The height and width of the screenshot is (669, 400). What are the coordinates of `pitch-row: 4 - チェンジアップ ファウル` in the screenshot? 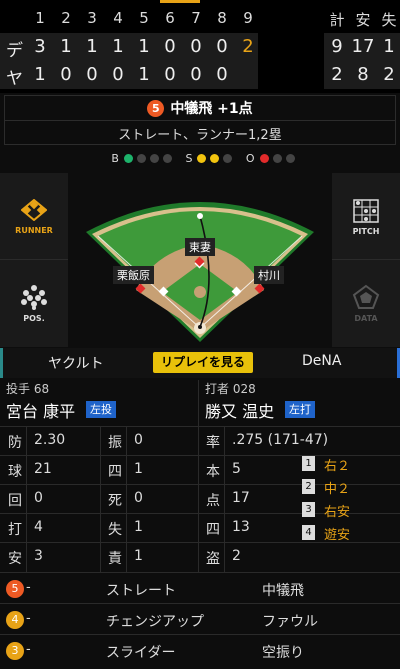 It's located at (200, 618).